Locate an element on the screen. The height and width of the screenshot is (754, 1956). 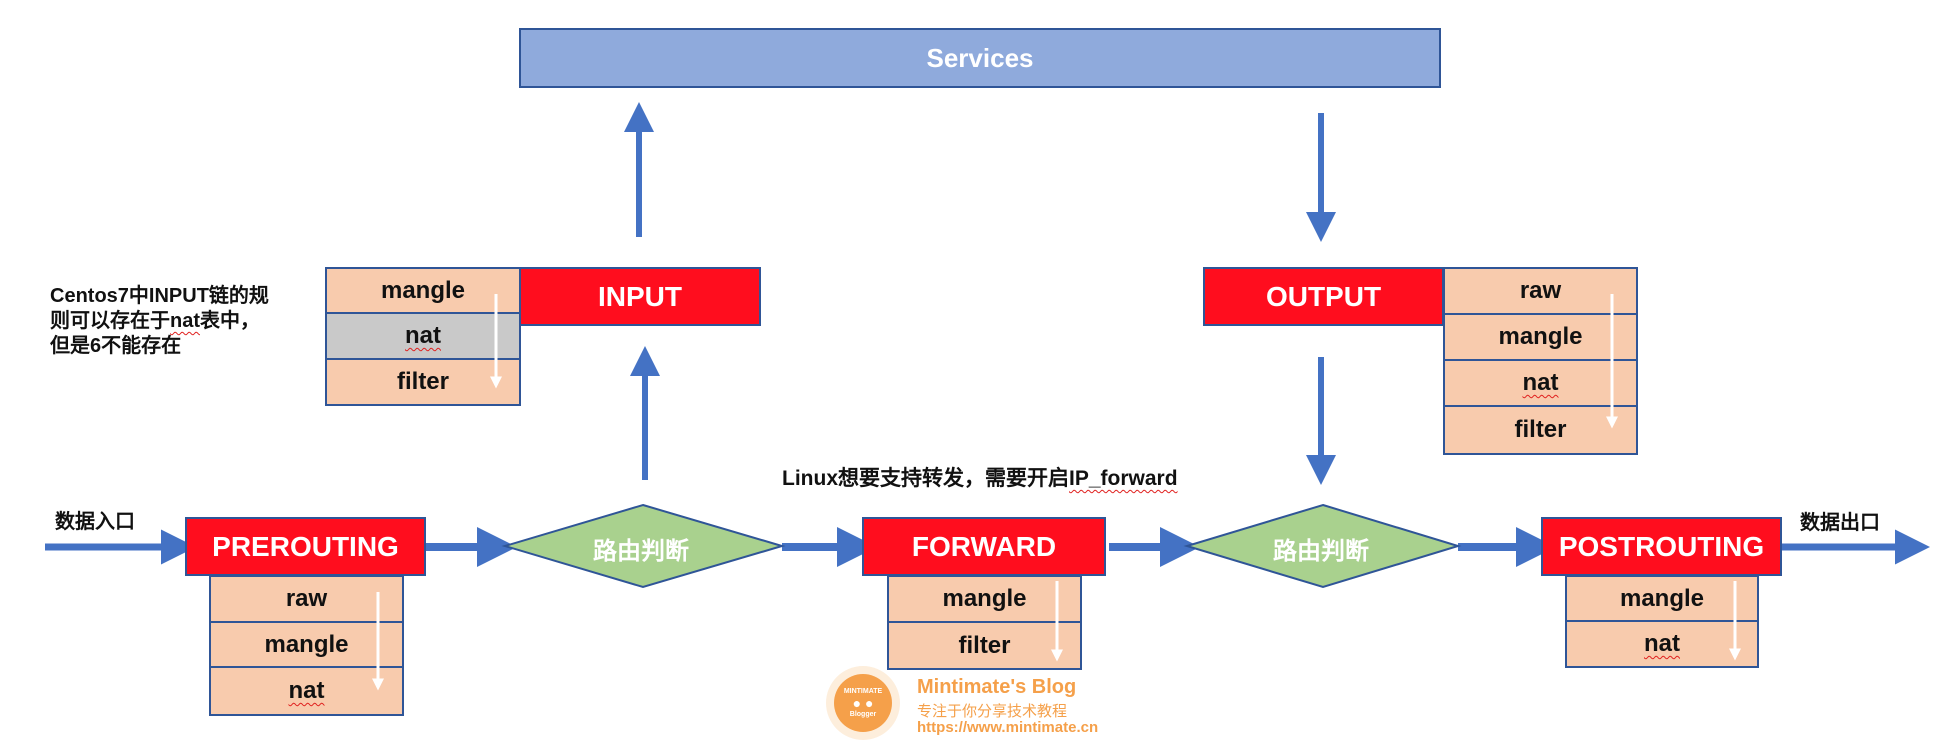
watermark-logo: MINTIMATE ● ● Blogger is located at coordinates (863, 703).